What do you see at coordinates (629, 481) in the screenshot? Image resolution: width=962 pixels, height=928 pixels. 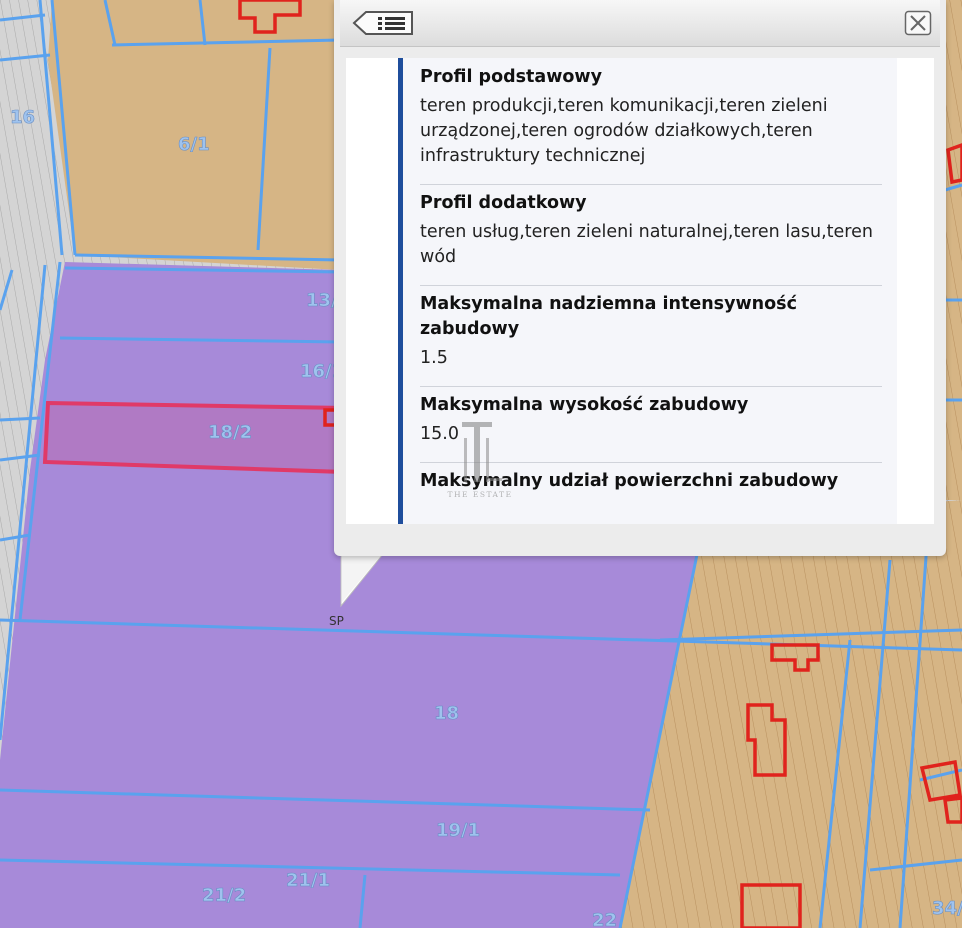 I see `field-title: Maksymalny udział powierzchni zabudowy` at bounding box center [629, 481].